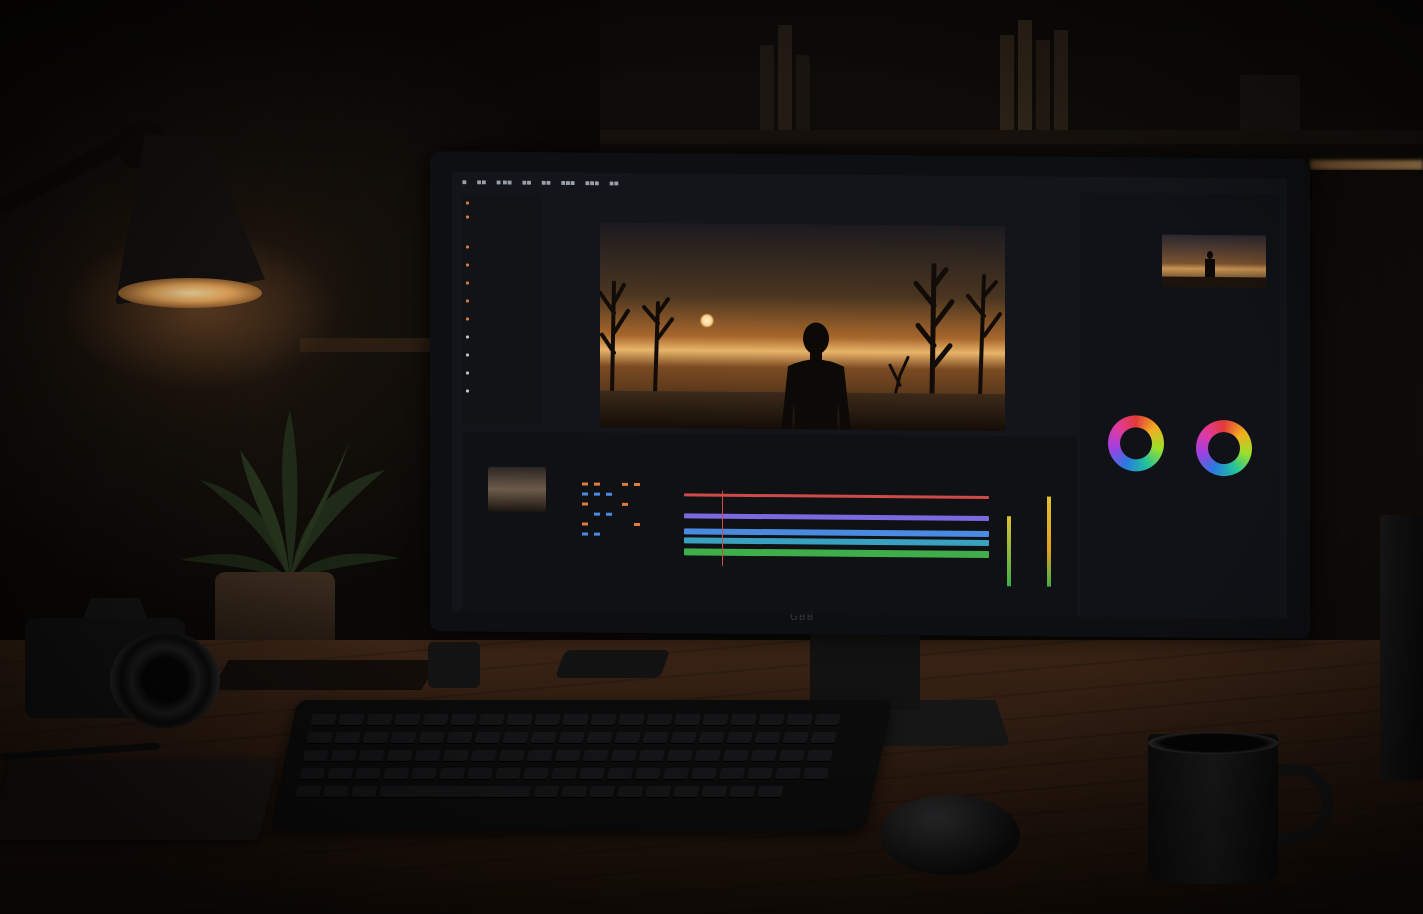 The image size is (1423, 914). I want to click on timeline-panel, so click(769, 524).